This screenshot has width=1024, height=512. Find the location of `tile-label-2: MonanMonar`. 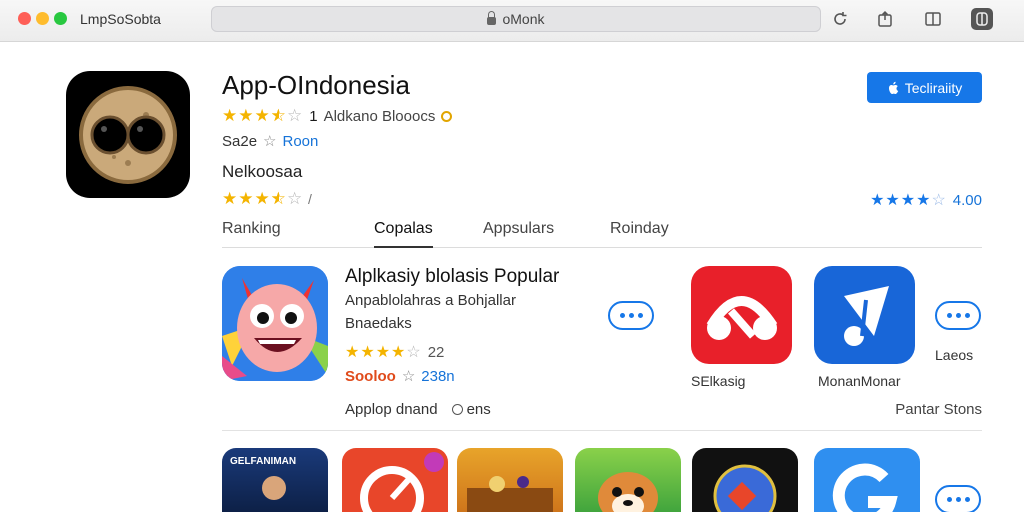

tile-label-2: MonanMonar is located at coordinates (859, 381).